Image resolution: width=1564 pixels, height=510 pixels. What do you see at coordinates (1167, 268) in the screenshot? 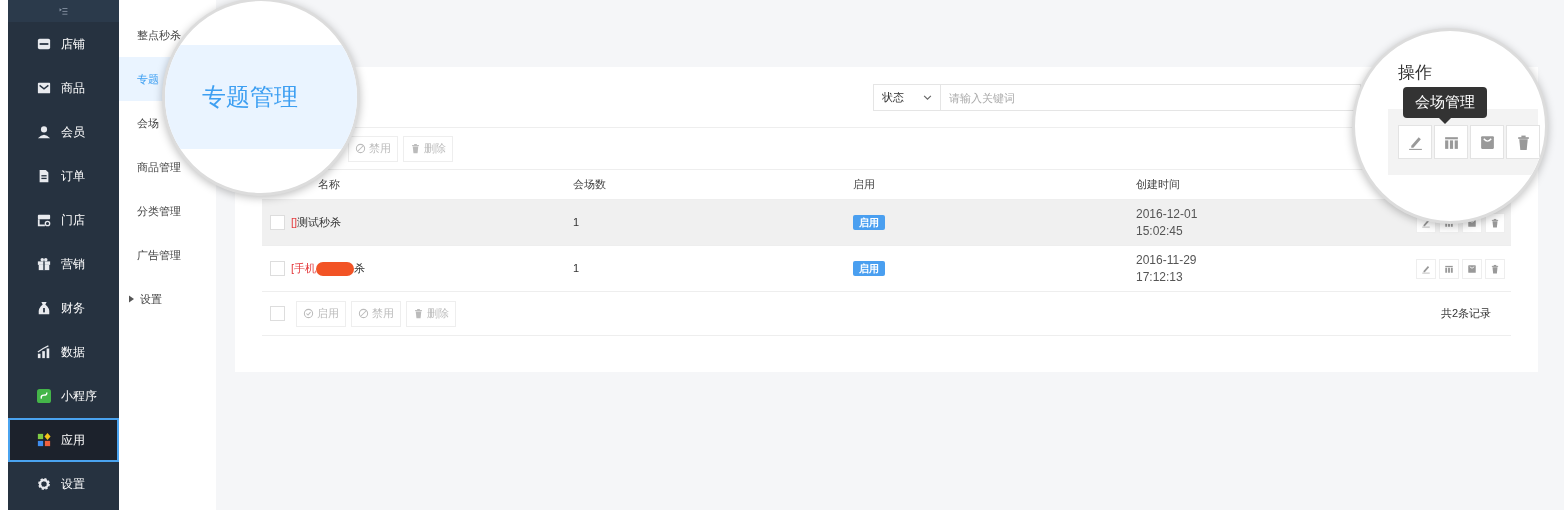
I see `date-cell-text: 2016-11-29 17:12:13` at bounding box center [1167, 268].